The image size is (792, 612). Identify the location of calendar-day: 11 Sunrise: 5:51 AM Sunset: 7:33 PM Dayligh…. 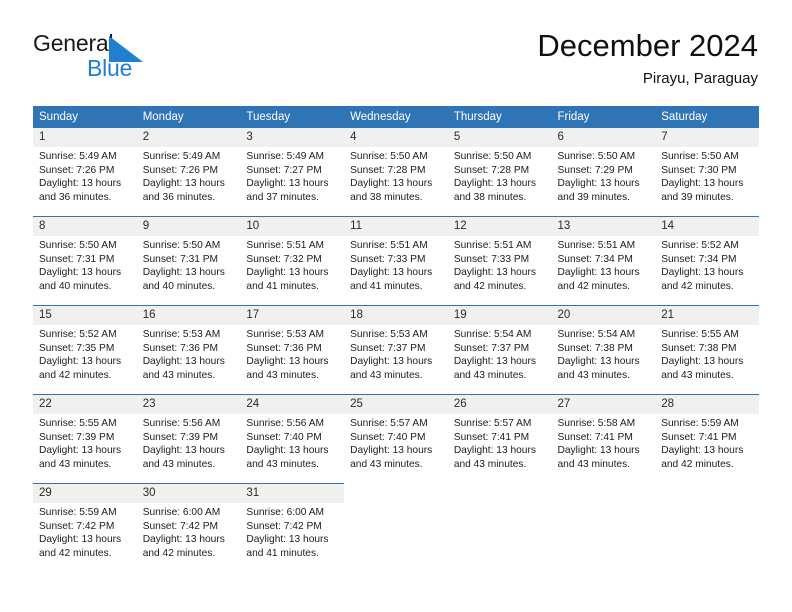
(396, 260).